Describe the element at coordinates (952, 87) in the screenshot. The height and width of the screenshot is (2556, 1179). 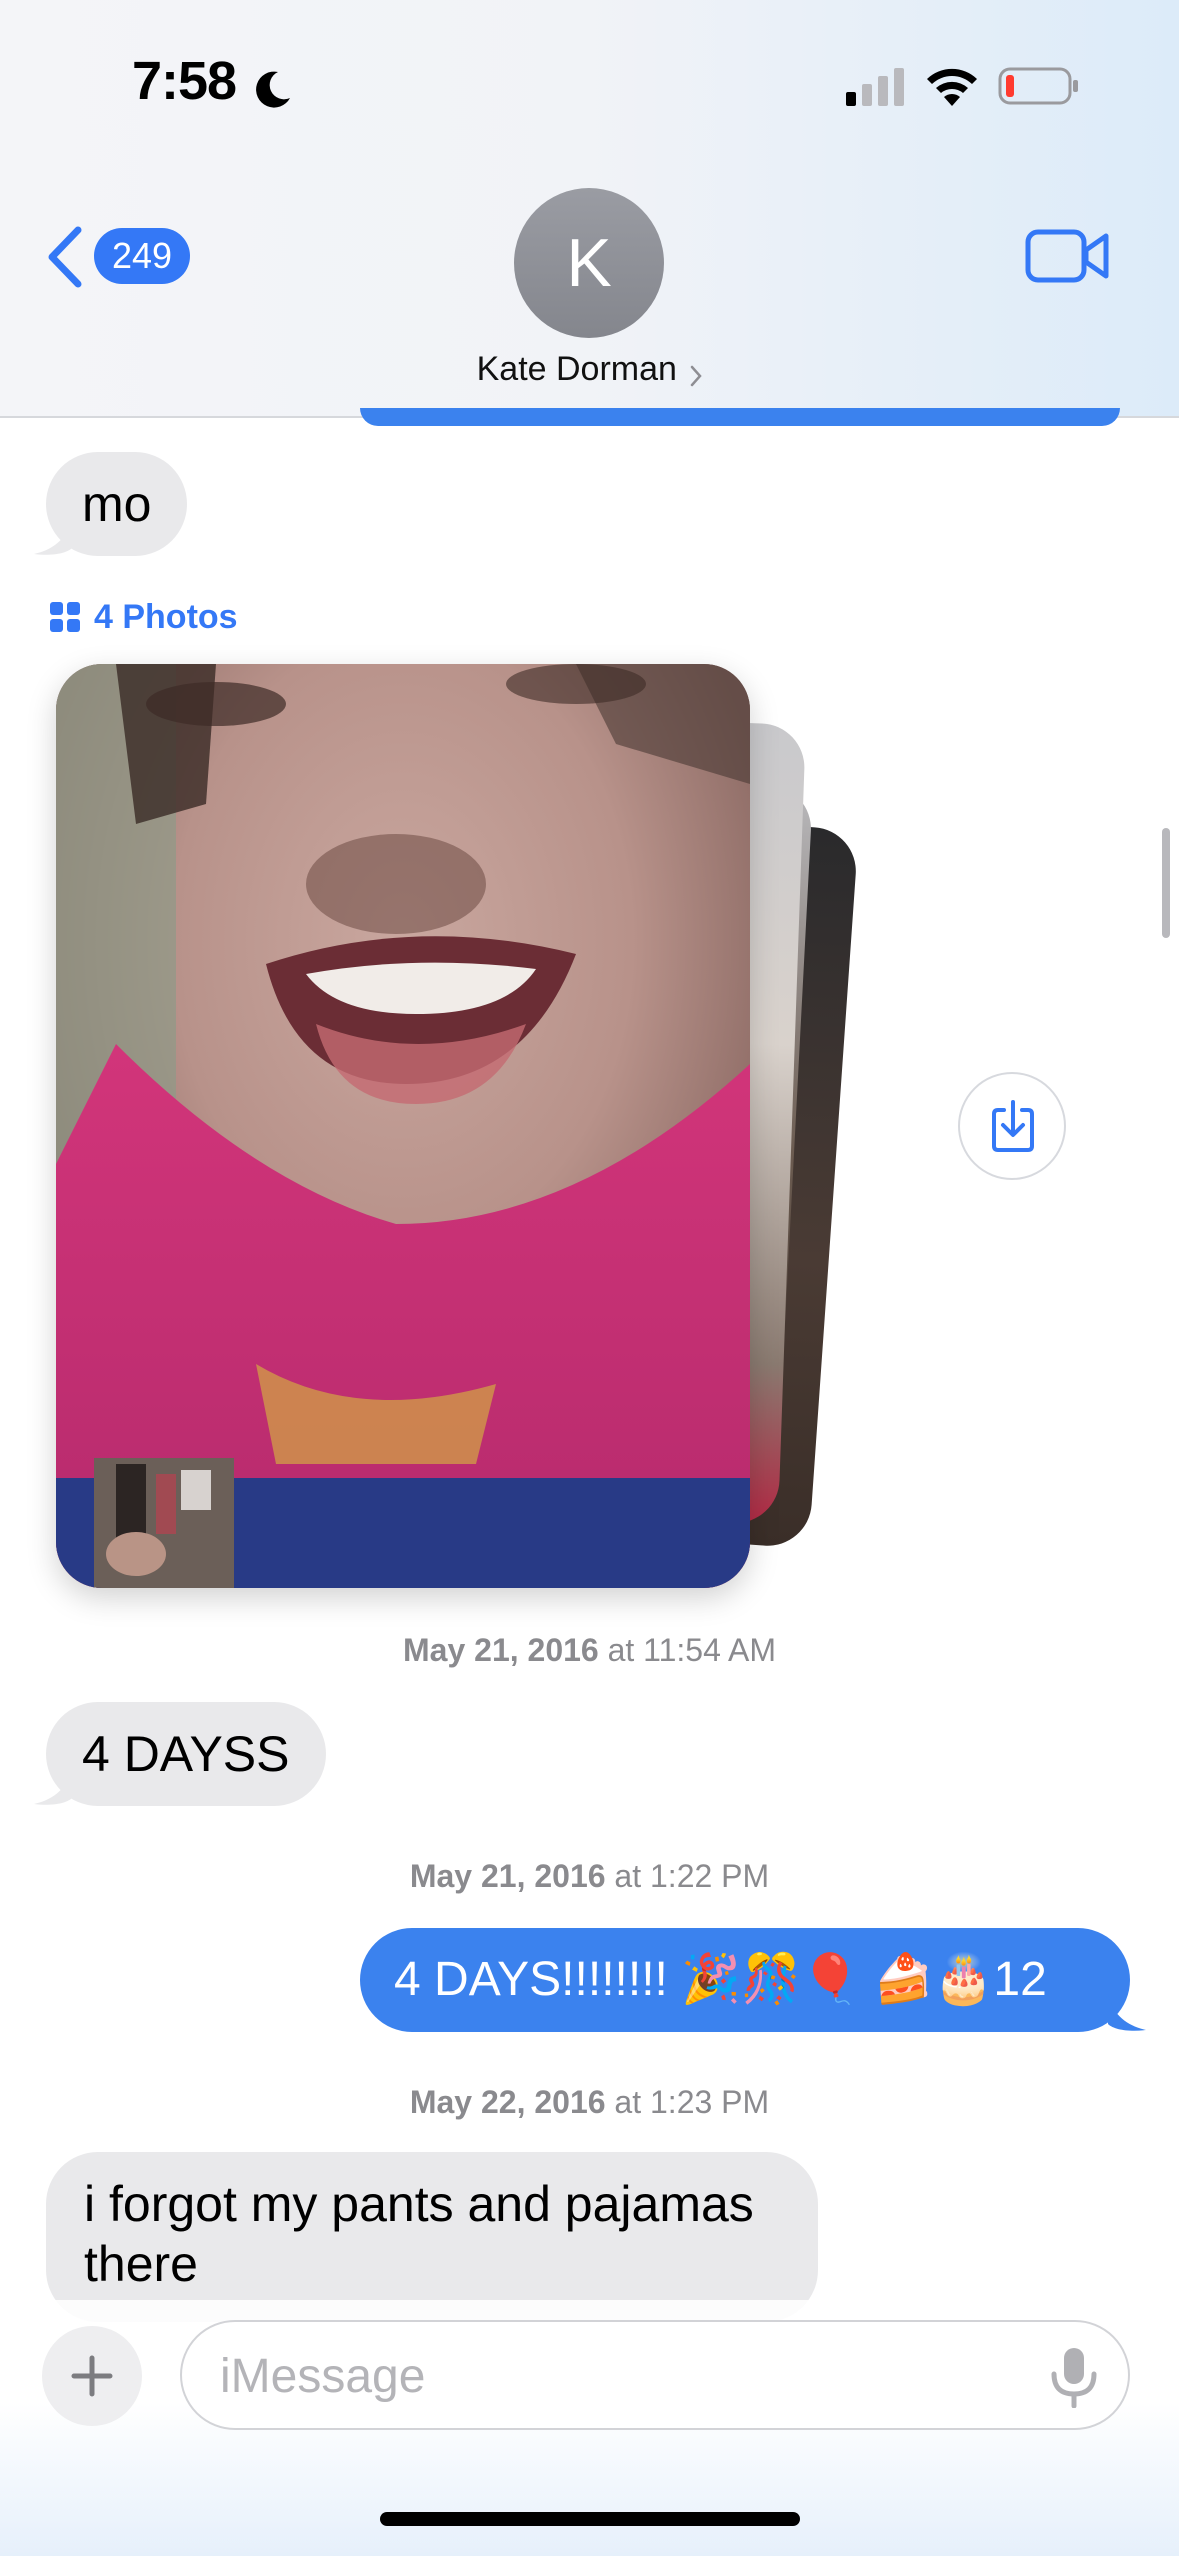
I see `wifi-icon` at that location.